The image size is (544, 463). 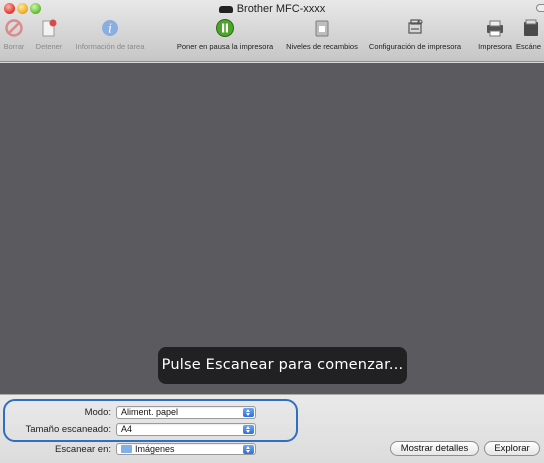 What do you see at coordinates (530, 40) in the screenshot?
I see `toolbar-scanner-button: Escáne` at bounding box center [530, 40].